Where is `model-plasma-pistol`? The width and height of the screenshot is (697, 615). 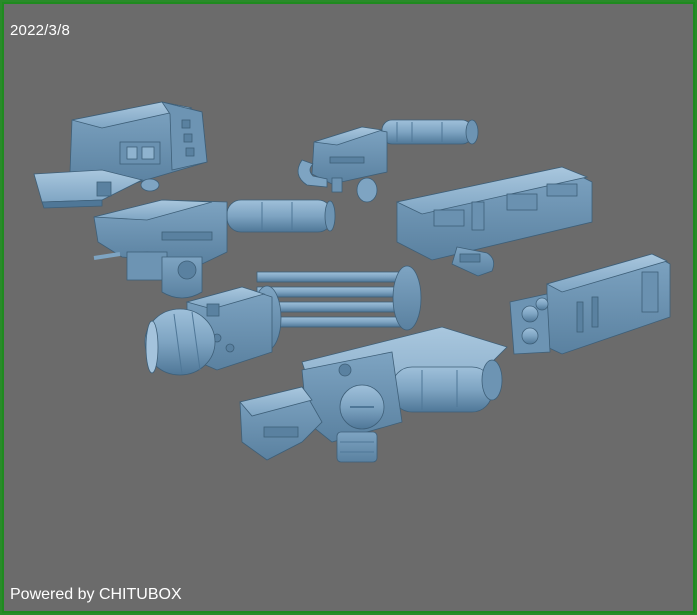 model-plasma-pistol is located at coordinates (388, 161).